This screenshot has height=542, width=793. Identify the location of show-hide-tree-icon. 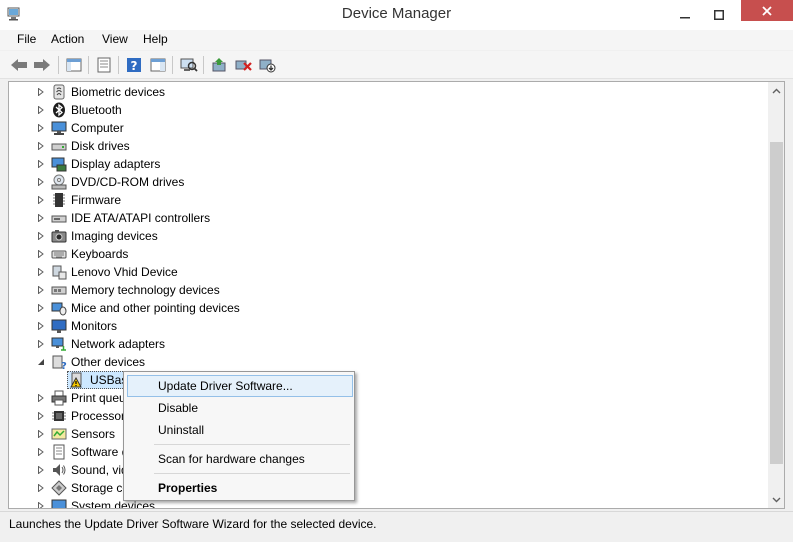
(74, 65).